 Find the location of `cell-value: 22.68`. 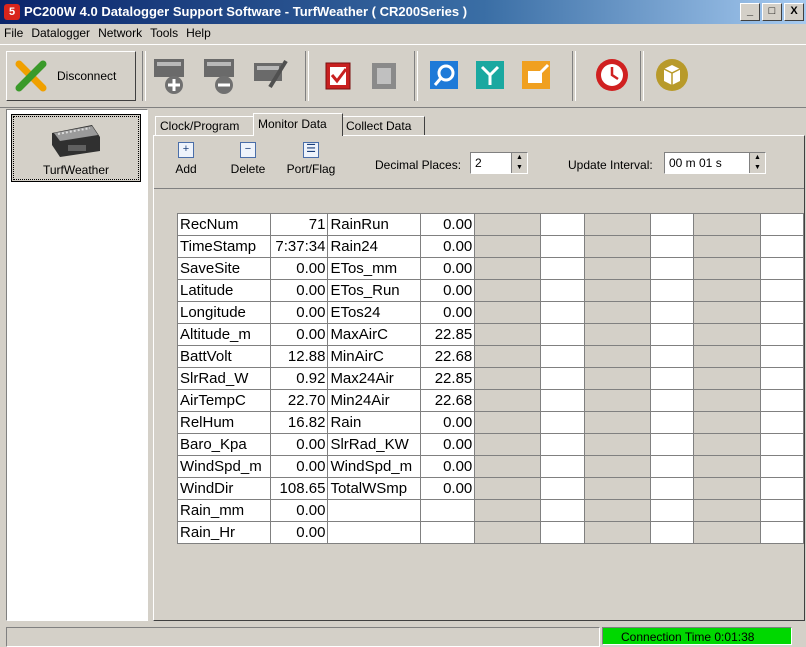

cell-value: 22.68 is located at coordinates (448, 400).